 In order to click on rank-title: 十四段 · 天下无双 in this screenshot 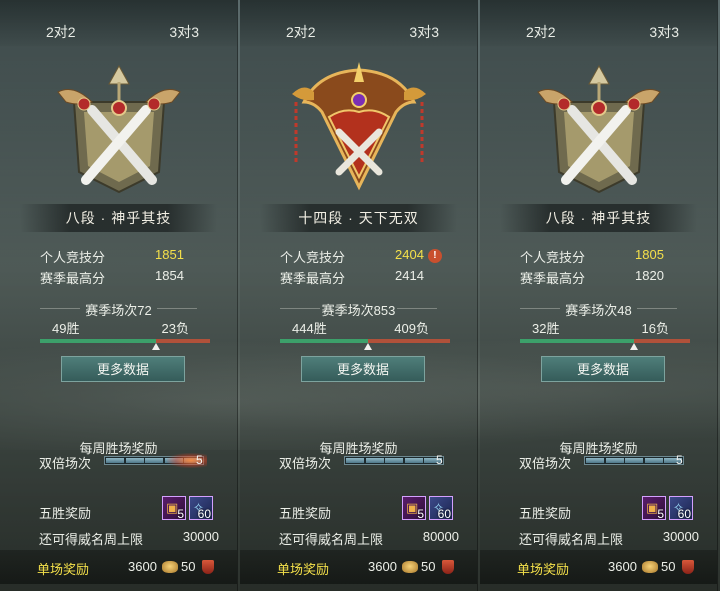, I will do `click(358, 218)`.